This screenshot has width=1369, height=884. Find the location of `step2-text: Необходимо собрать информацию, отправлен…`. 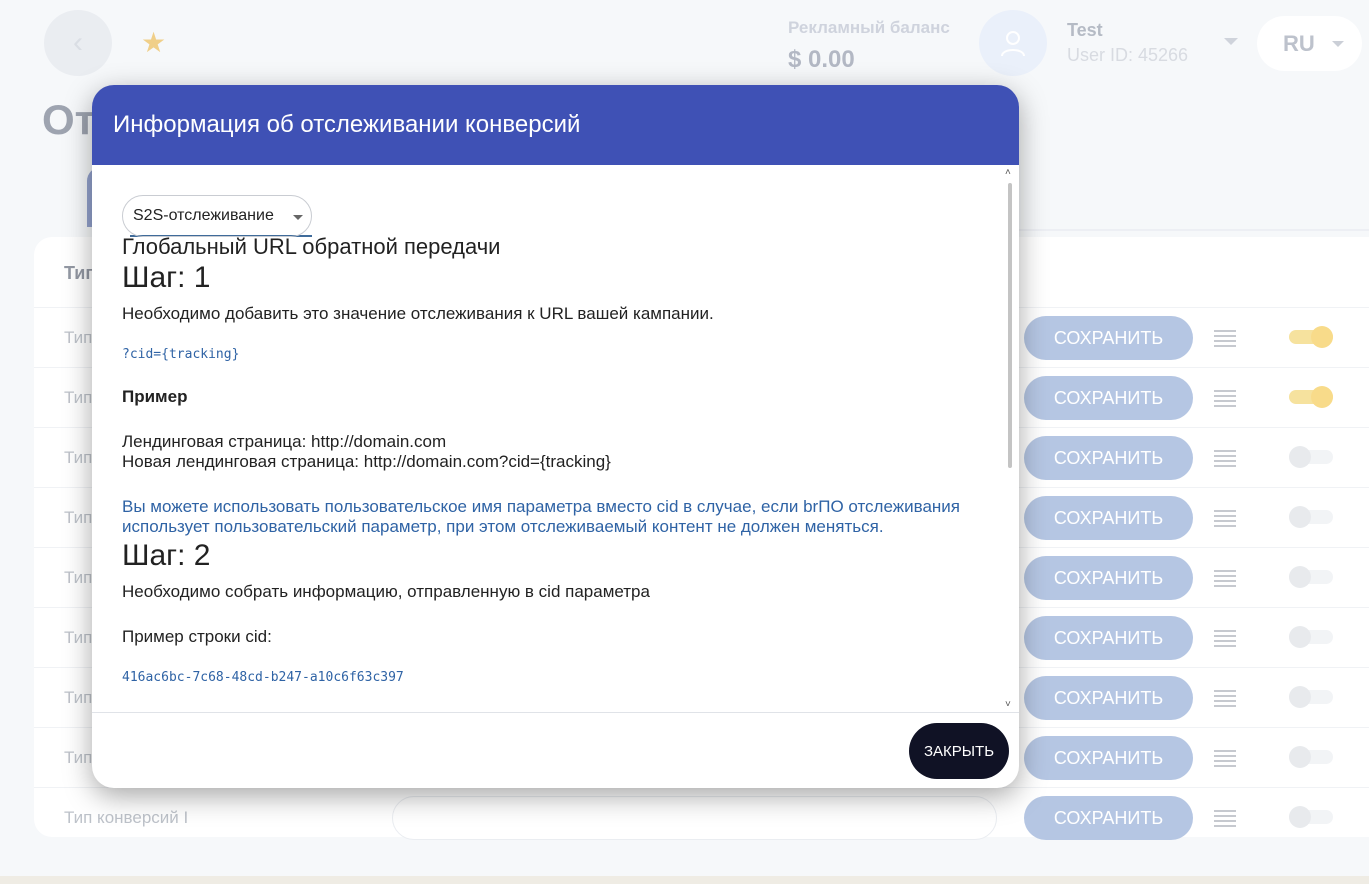

step2-text: Необходимо собрать информацию, отправлен… is located at coordinates (386, 591).